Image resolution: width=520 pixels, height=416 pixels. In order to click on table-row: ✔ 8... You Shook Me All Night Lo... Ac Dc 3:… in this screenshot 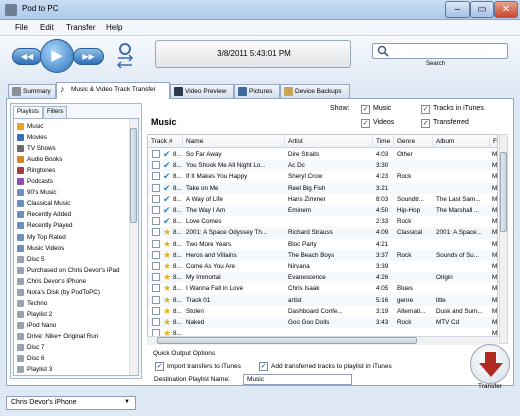, I will do `click(322, 166)`.